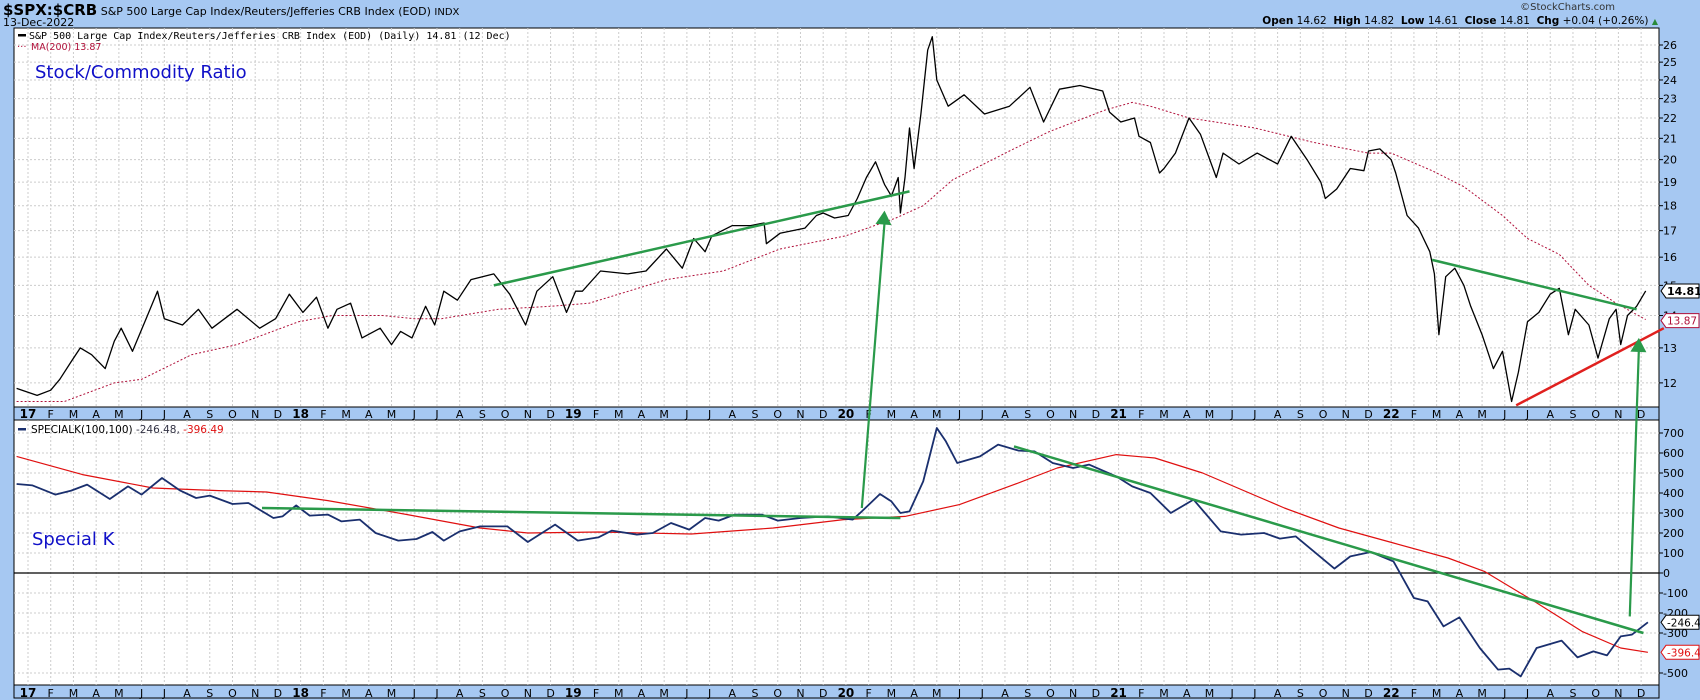 Image resolution: width=1700 pixels, height=700 pixels. Describe the element at coordinates (22, 35) in the screenshot. I see `legend-swatch-price` at that location.